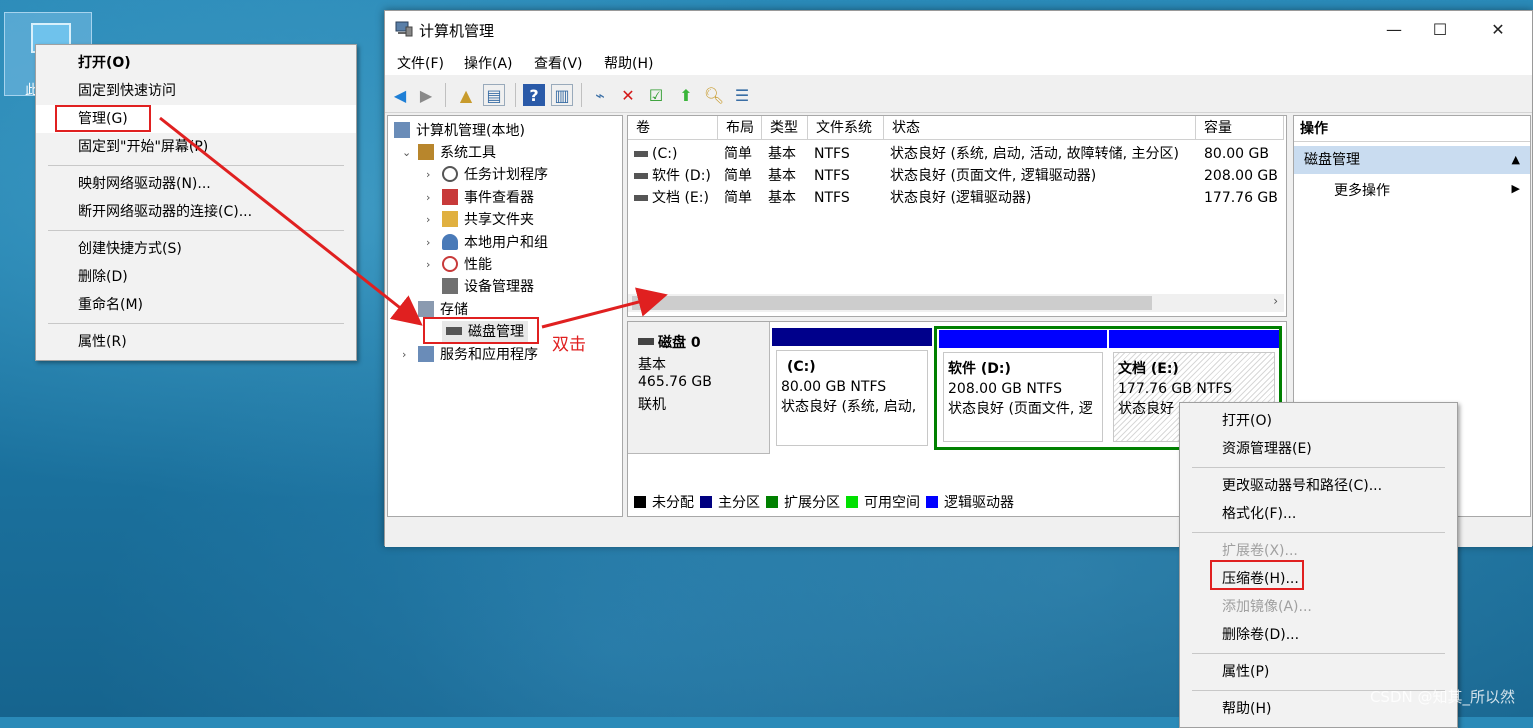  Describe the element at coordinates (740, 128) in the screenshot. I see `col-layout: 布局` at that location.